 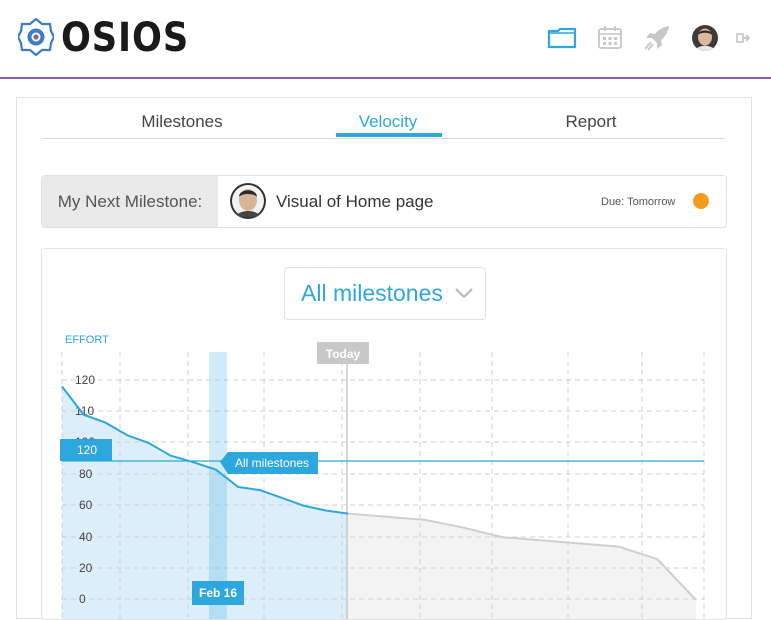 What do you see at coordinates (218, 593) in the screenshot?
I see `x-highlight-label: Feb 16` at bounding box center [218, 593].